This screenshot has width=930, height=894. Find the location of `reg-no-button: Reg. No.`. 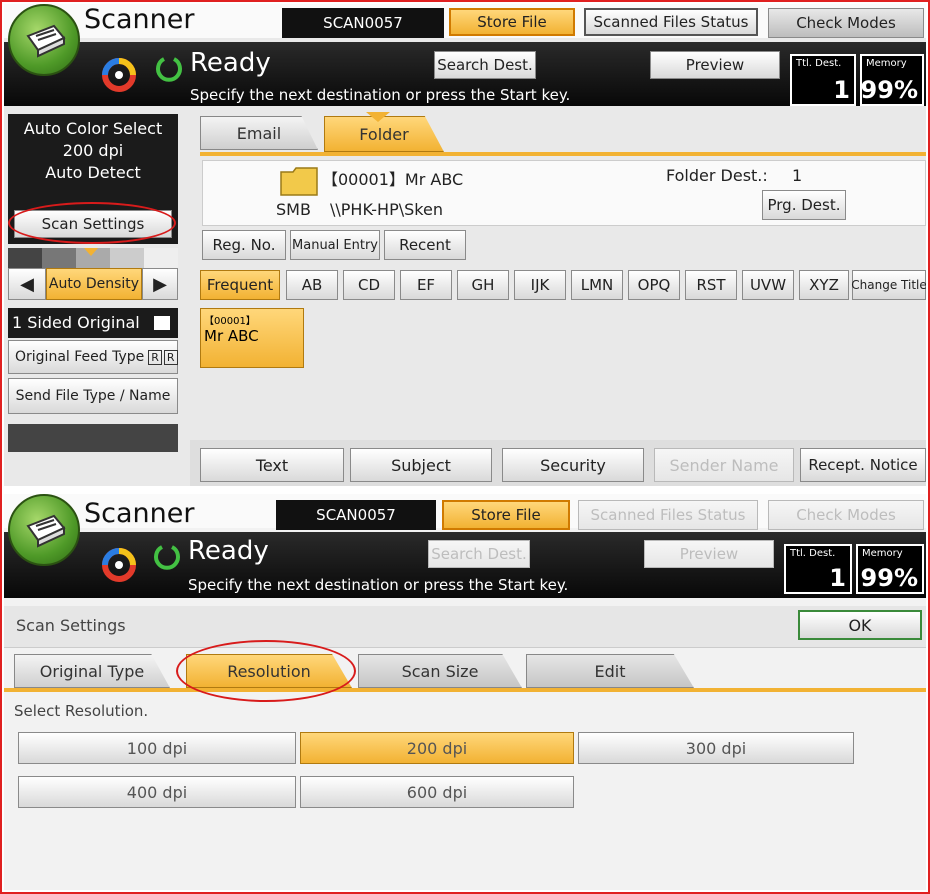

reg-no-button: Reg. No. is located at coordinates (244, 245).